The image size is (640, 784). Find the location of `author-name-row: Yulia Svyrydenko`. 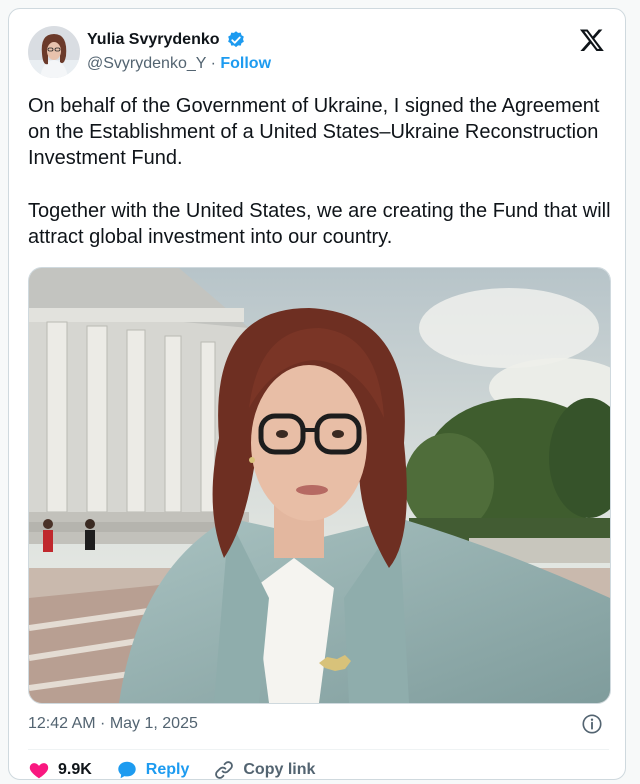

author-name-row: Yulia Svyrydenko is located at coordinates (166, 40).